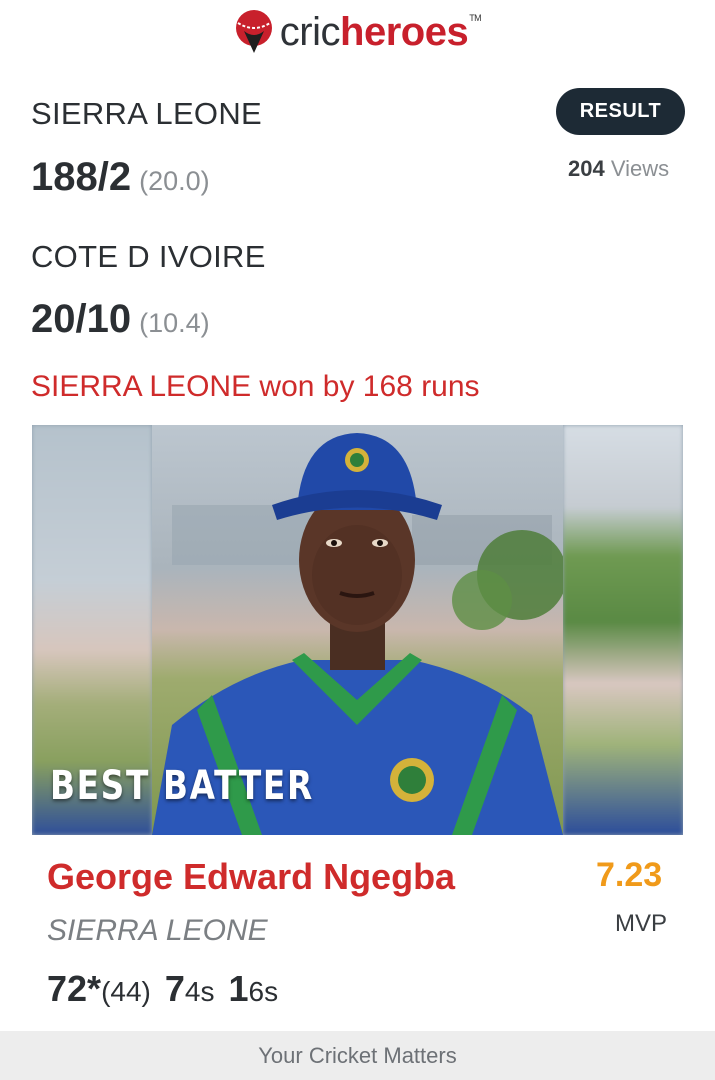 Image resolution: width=715 pixels, height=1080 pixels. Describe the element at coordinates (120, 319) in the screenshot. I see `team2-score: 20/10 (10.4)` at that location.